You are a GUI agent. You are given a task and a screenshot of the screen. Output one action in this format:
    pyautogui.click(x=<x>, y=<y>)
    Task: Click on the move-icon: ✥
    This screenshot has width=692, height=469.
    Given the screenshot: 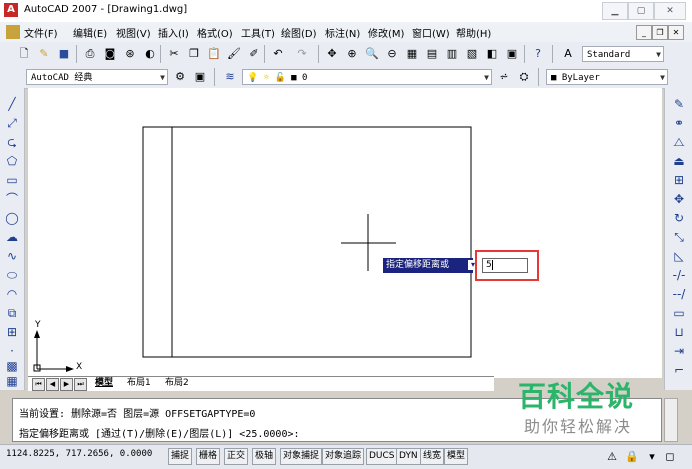 What is the action you would take?
    pyautogui.click(x=679, y=199)
    